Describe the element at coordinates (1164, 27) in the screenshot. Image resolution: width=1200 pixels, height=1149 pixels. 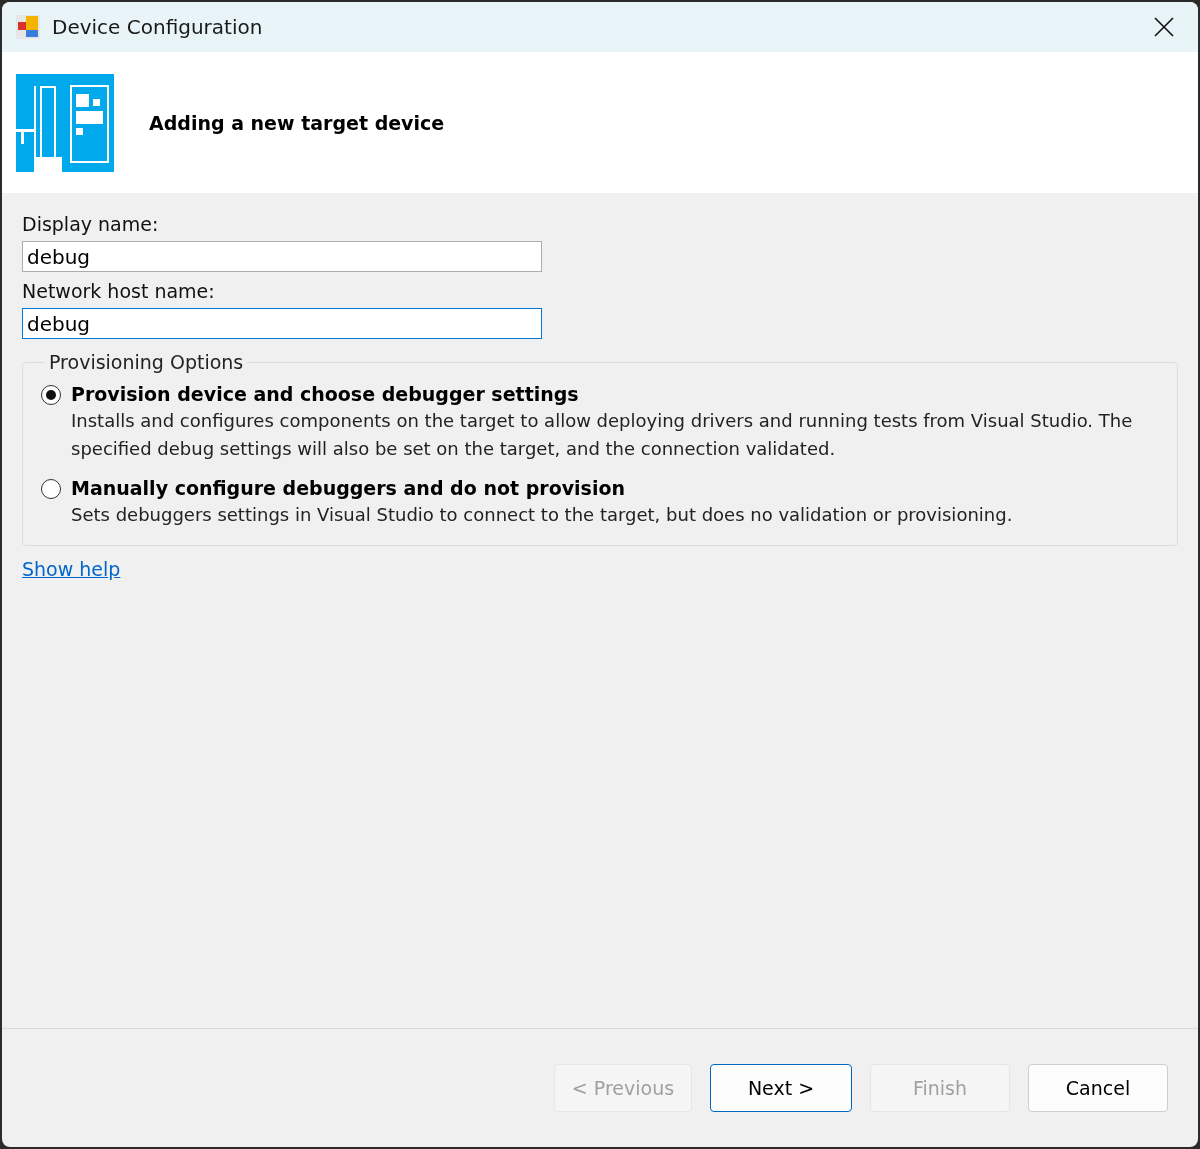
I see `close-icon` at that location.